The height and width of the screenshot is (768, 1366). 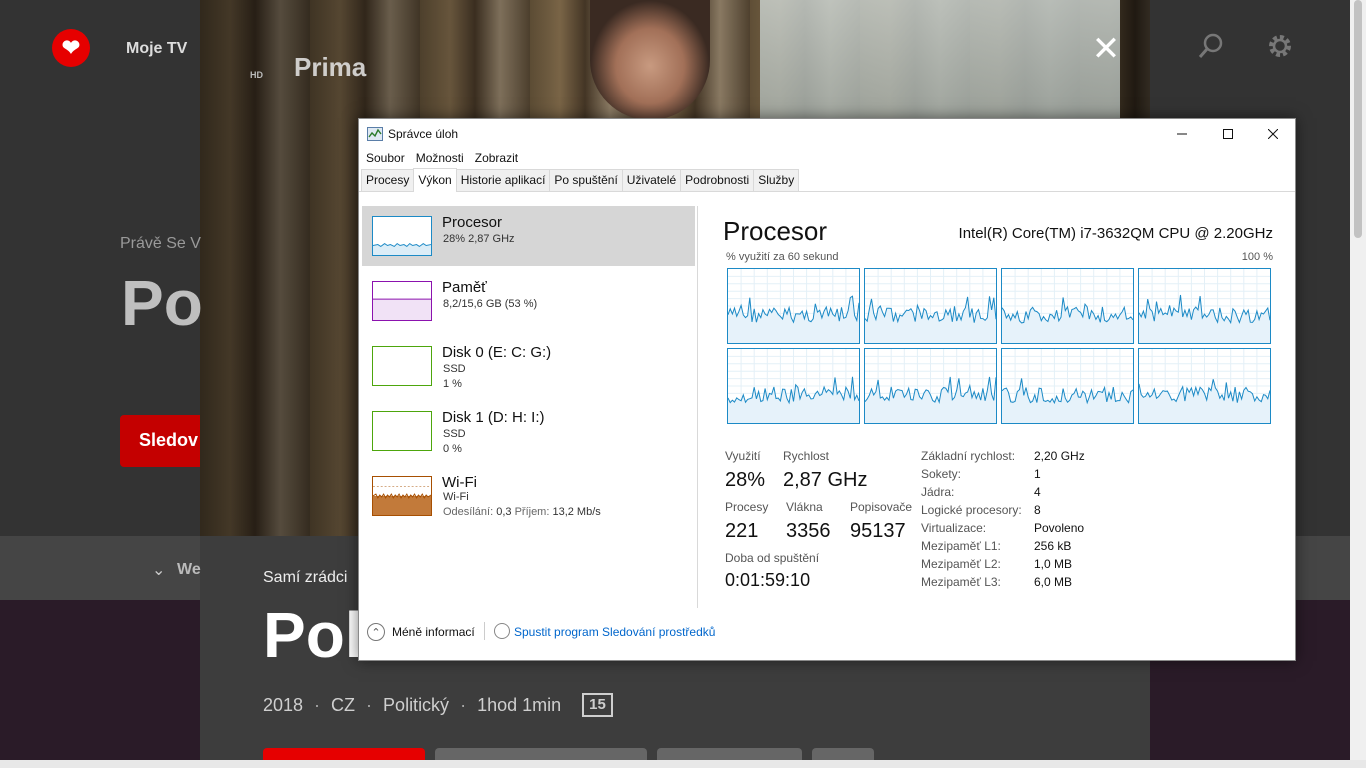 I want to click on uptime-value: 0:01:59:10, so click(x=768, y=580).